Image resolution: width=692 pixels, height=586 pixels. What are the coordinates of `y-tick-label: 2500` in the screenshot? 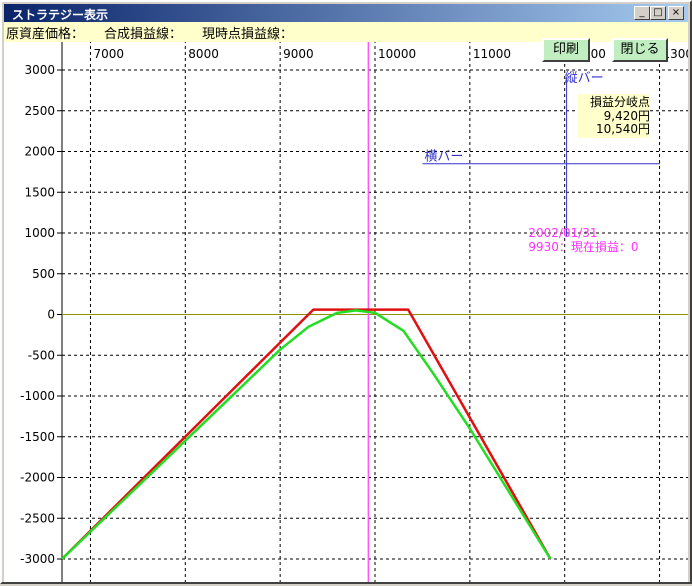 It's located at (39, 111).